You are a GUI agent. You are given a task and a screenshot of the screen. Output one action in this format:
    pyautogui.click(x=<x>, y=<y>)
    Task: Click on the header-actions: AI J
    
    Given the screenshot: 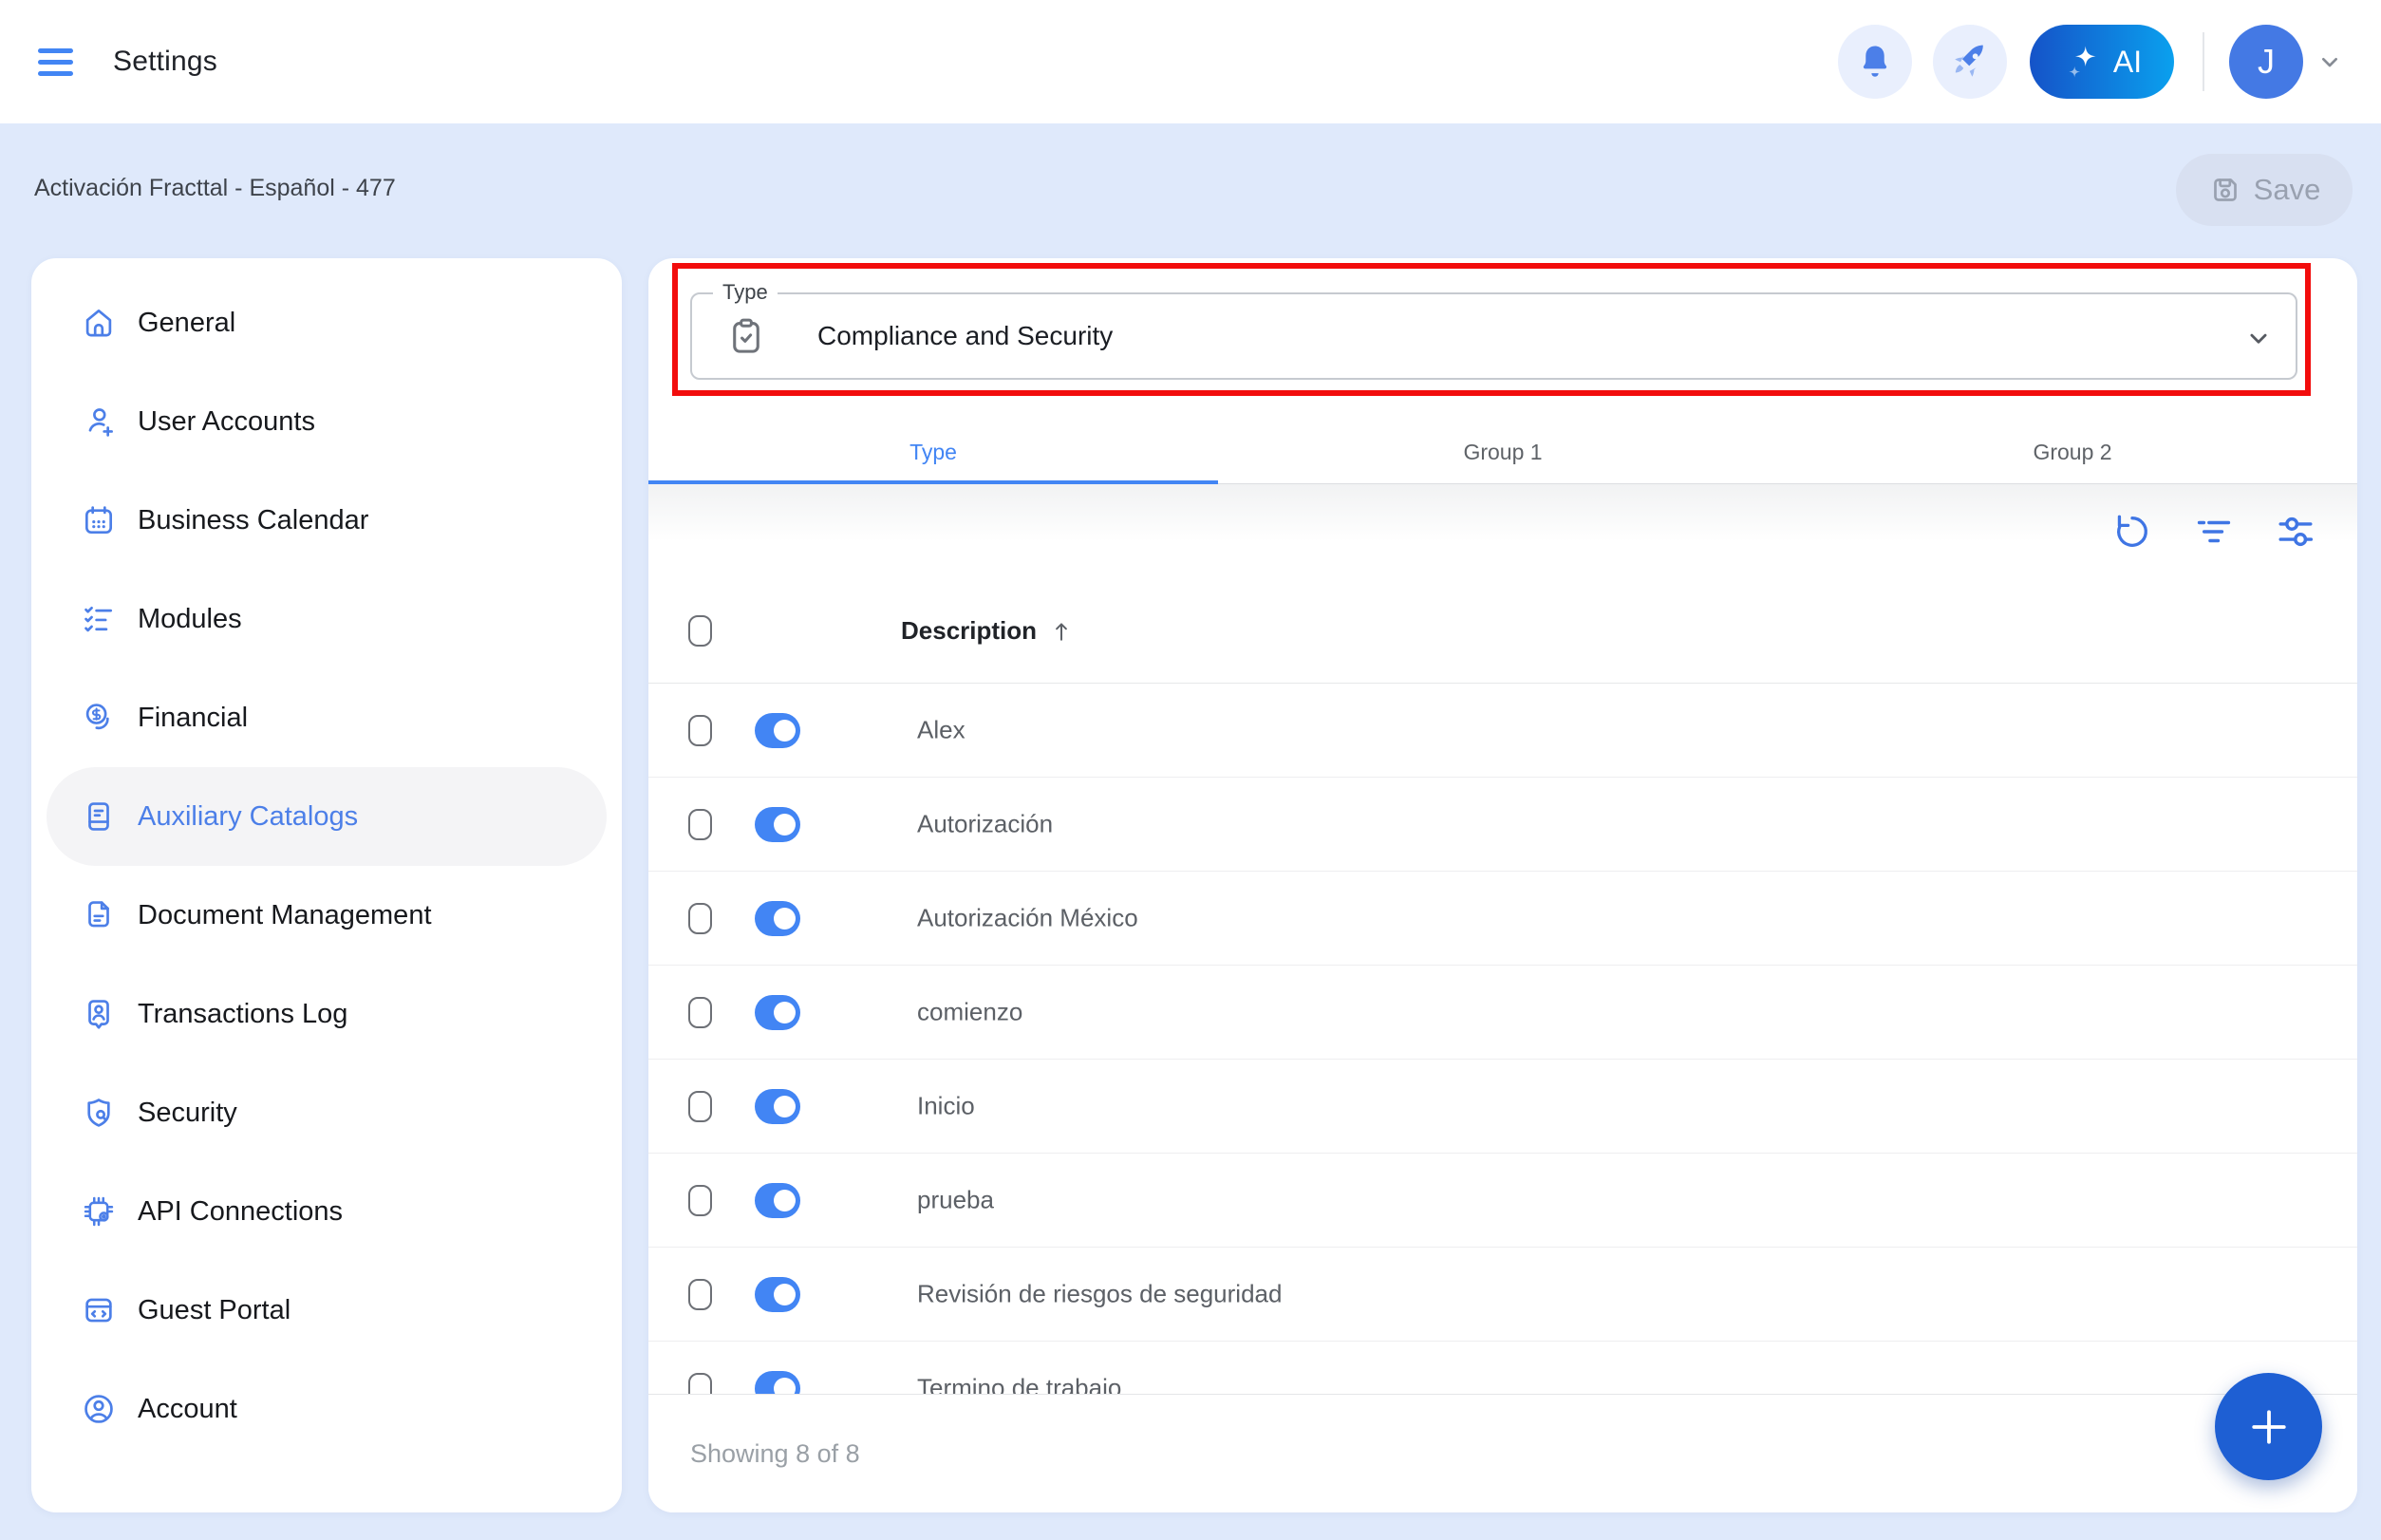 What is the action you would take?
    pyautogui.click(x=2081, y=62)
    